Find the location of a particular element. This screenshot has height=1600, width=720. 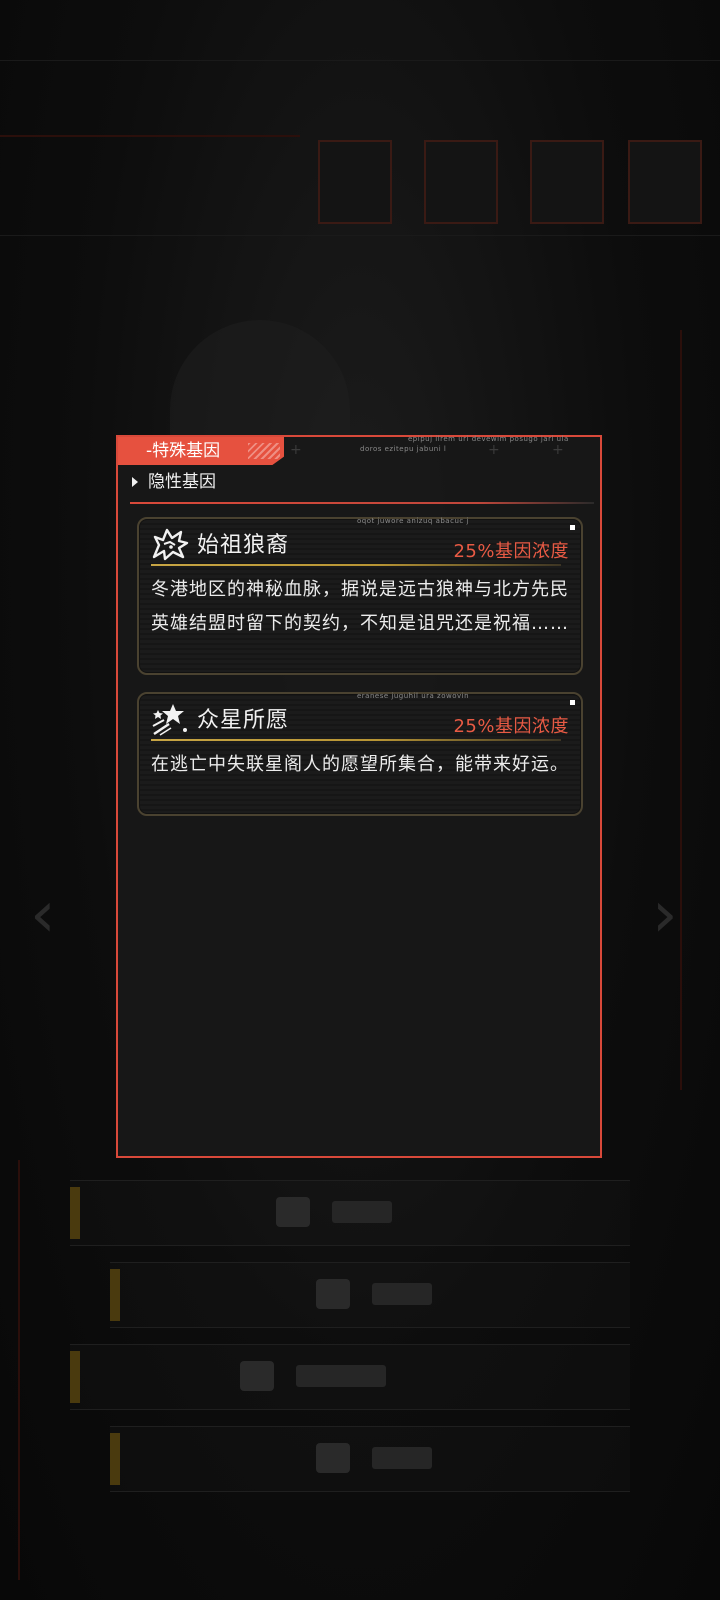

expand-triangle-icon is located at coordinates (135, 482).